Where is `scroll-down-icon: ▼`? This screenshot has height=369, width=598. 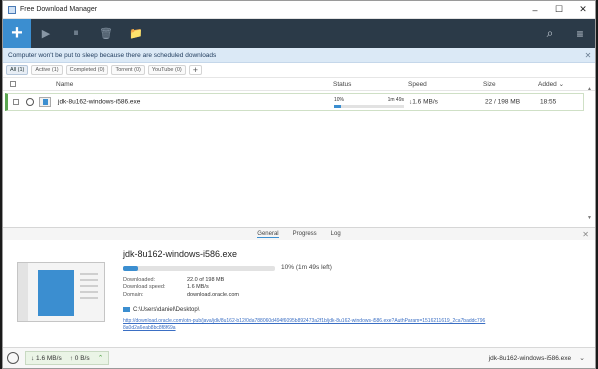
scroll-down-icon: ▼ is located at coordinates (589, 218).